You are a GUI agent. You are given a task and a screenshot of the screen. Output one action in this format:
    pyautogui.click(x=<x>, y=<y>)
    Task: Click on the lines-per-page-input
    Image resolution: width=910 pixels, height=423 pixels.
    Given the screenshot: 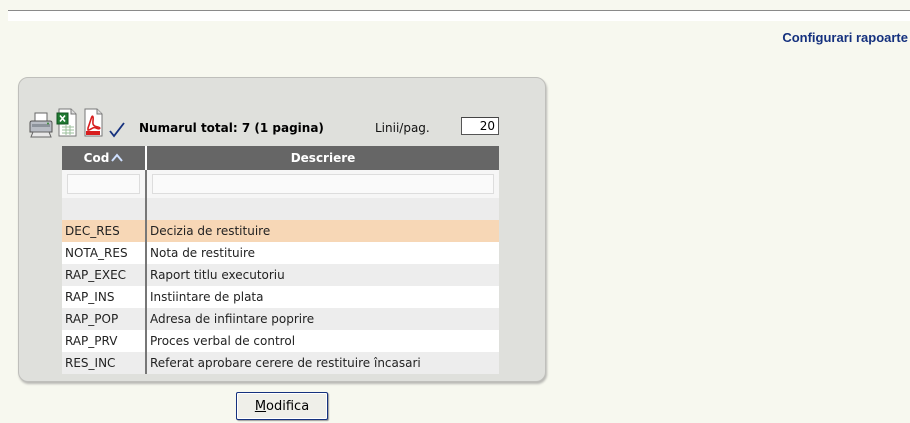 What is the action you would take?
    pyautogui.click(x=480, y=126)
    